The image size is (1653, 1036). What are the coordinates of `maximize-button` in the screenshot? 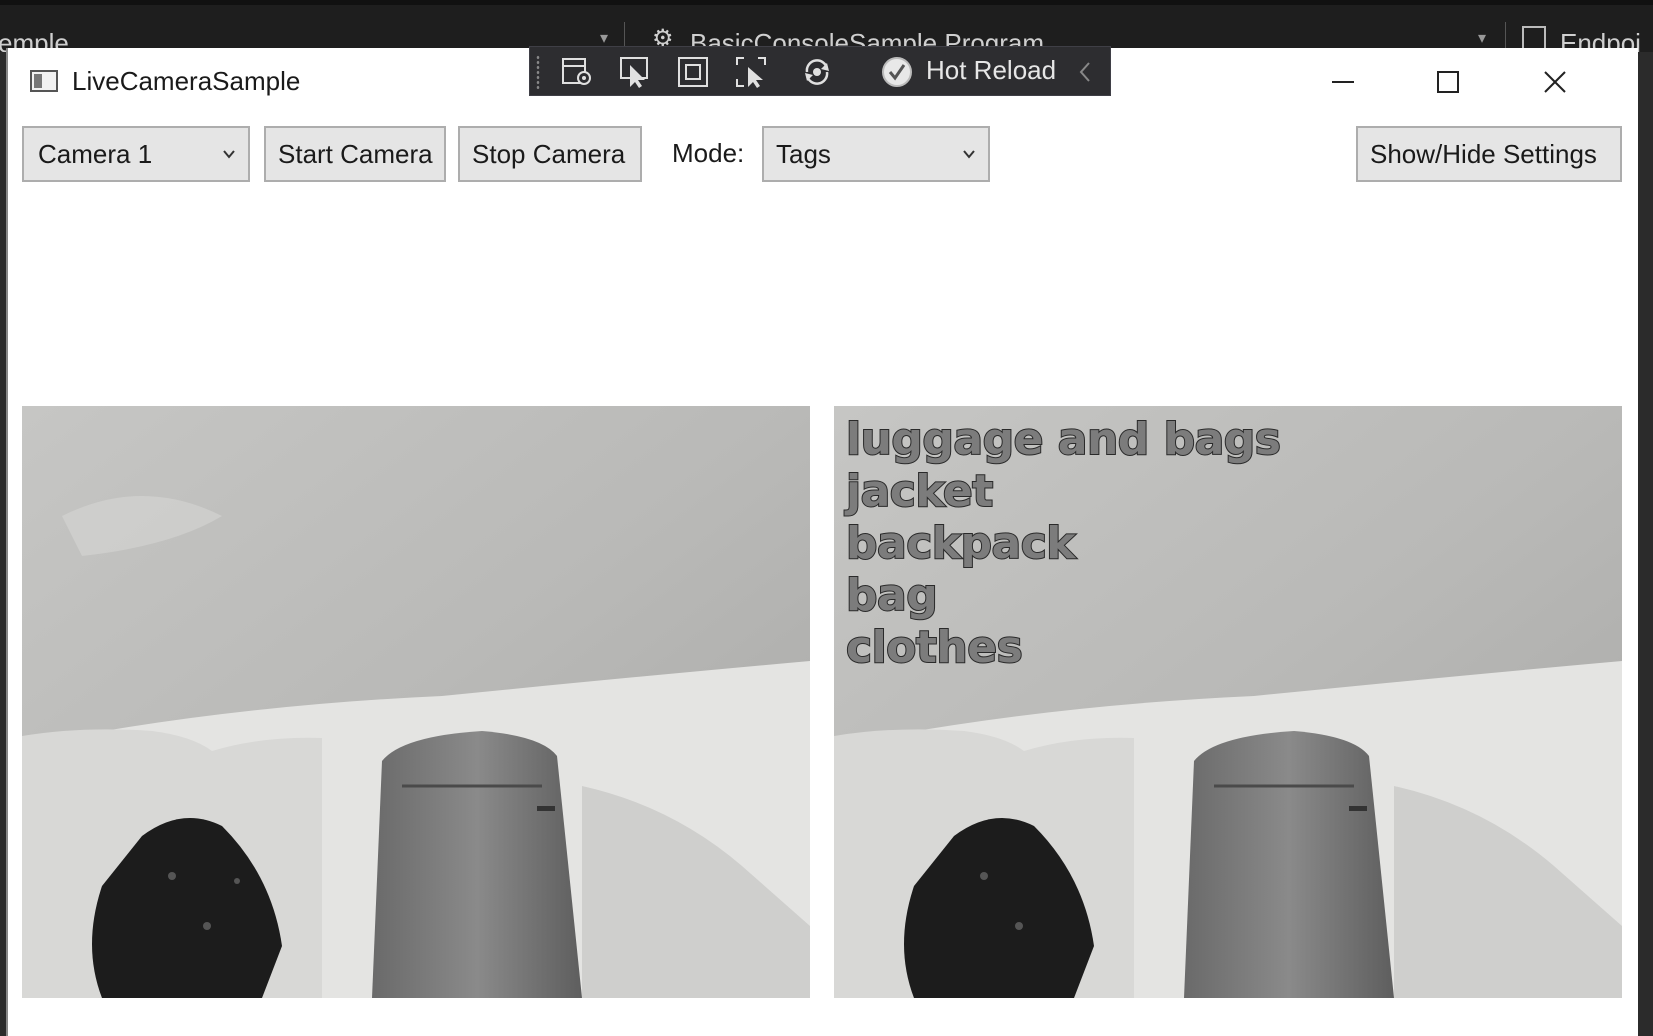 It's located at (1448, 82).